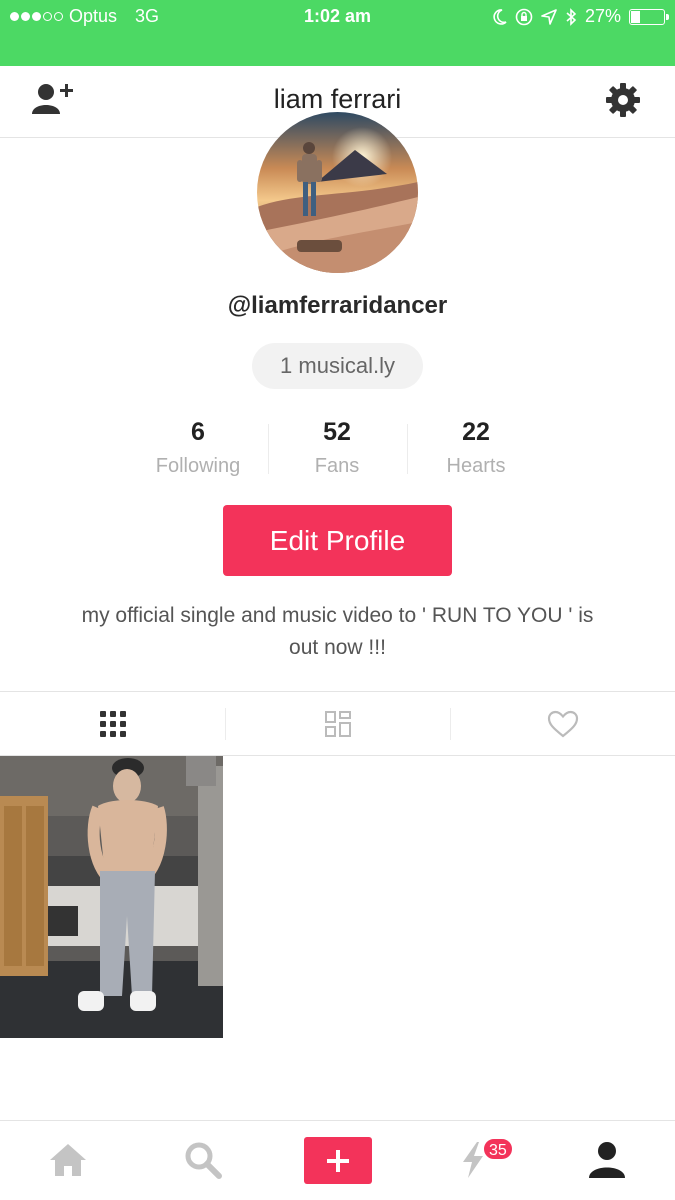 Image resolution: width=675 pixels, height=1200 pixels. I want to click on grid-icon, so click(112, 724).